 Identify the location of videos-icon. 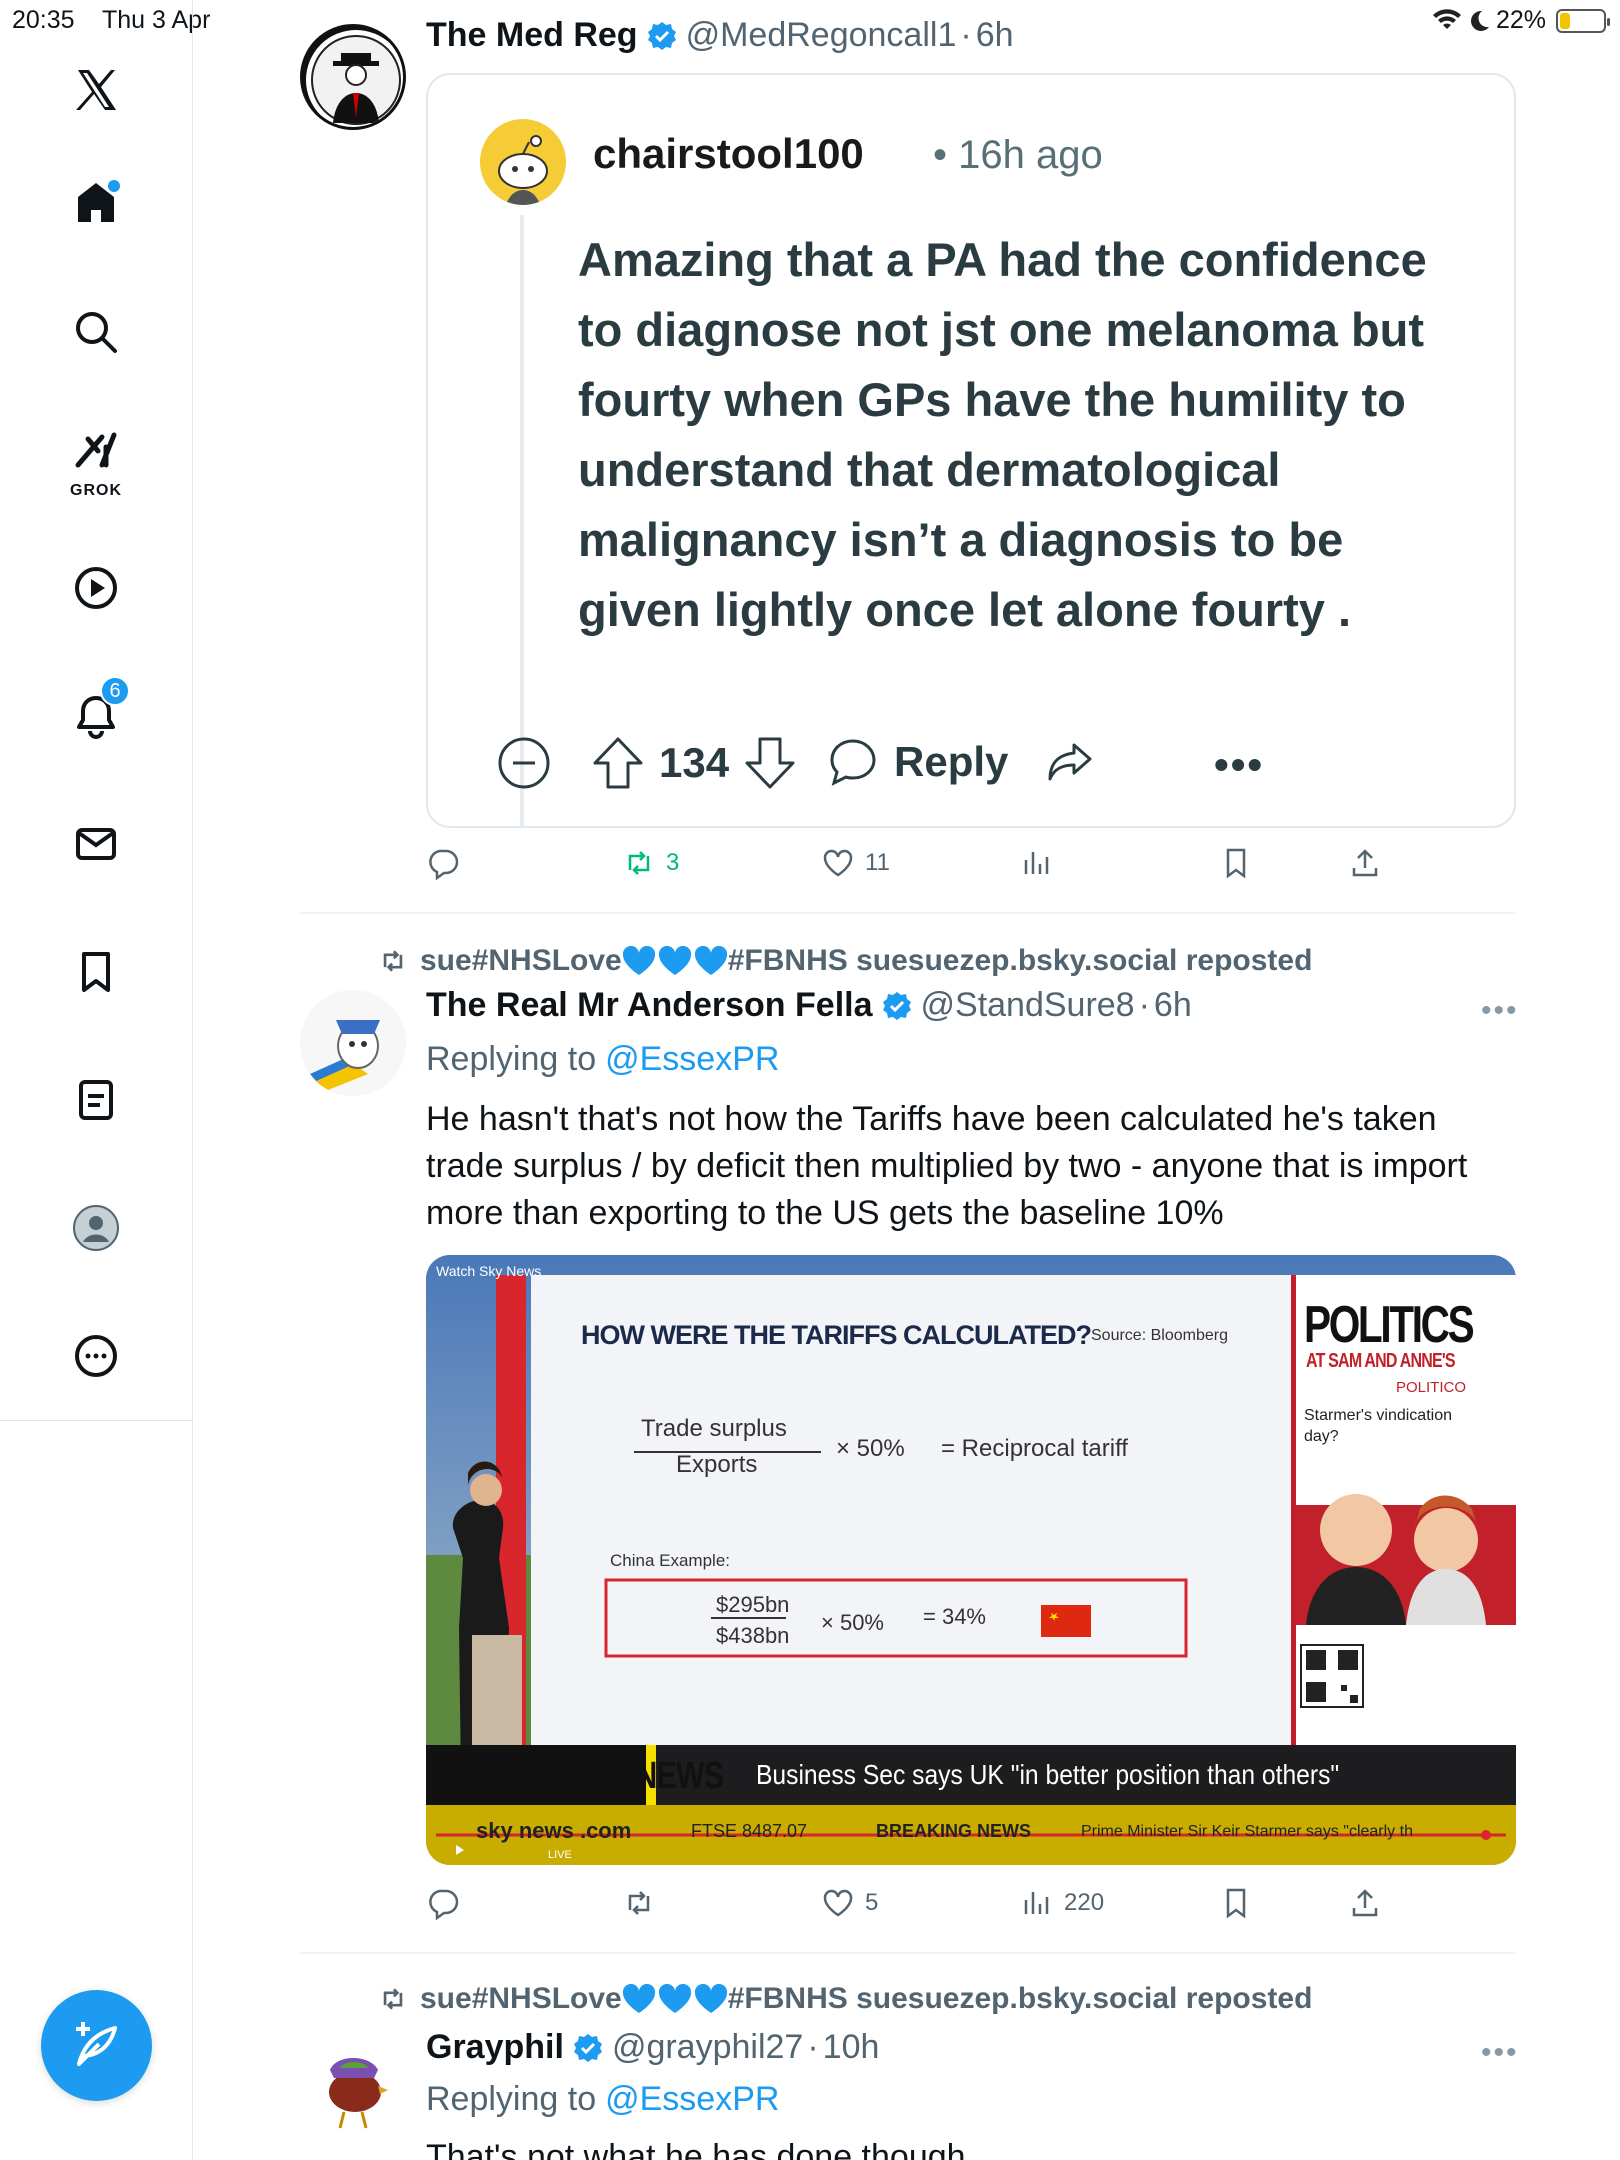
(96, 588).